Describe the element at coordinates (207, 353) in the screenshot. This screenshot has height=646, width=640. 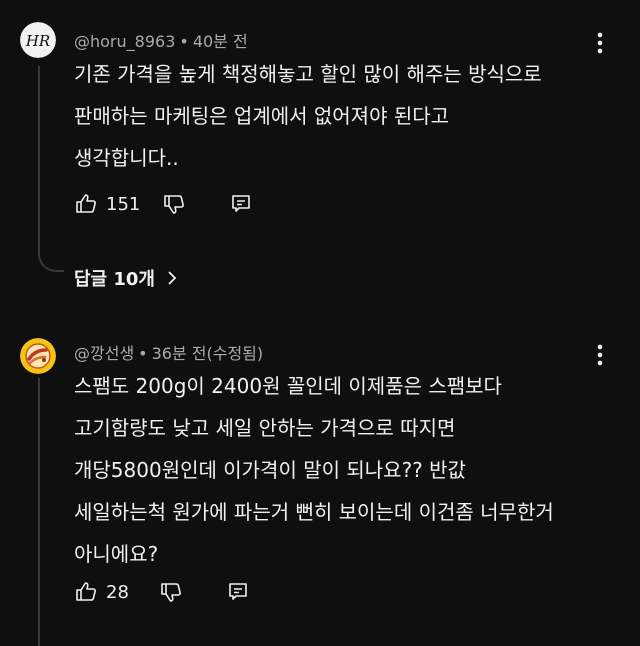
I see `comment-time: 36분 전(수정됨)` at that location.